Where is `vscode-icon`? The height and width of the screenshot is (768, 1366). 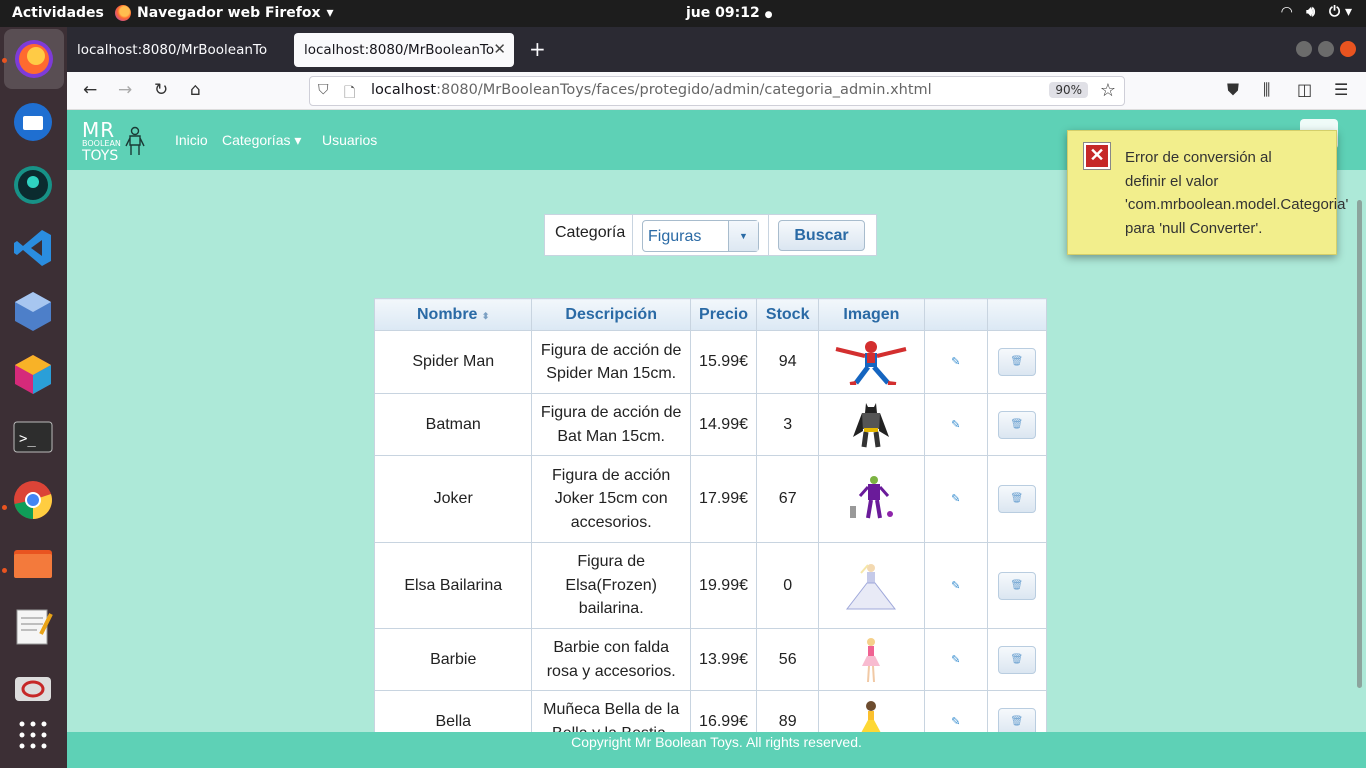 vscode-icon is located at coordinates (32, 248).